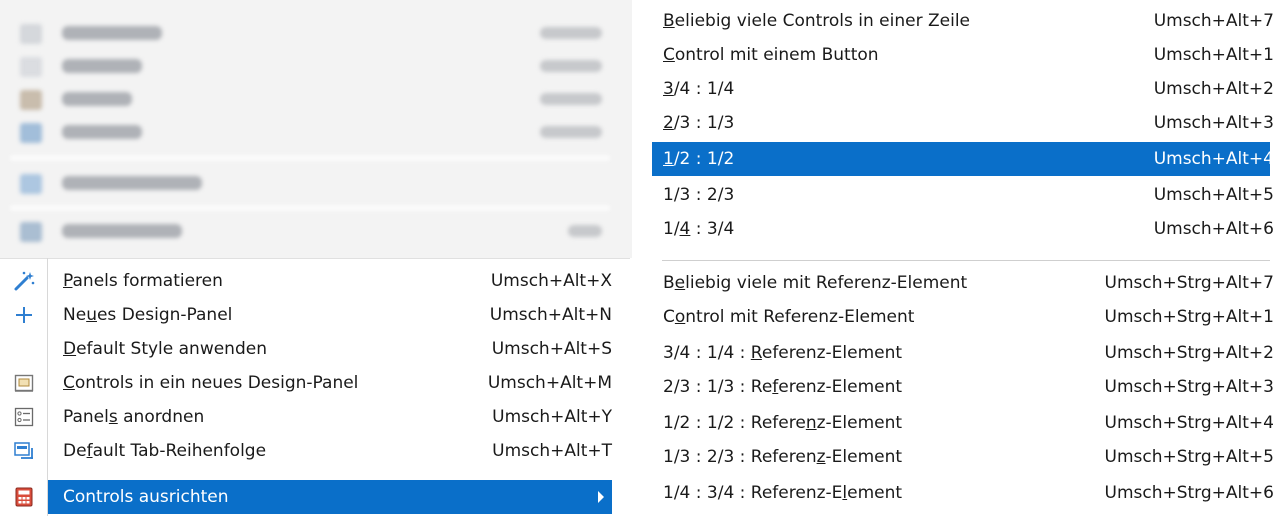  Describe the element at coordinates (1213, 229) in the screenshot. I see `shortcut-label: Umsch+Alt+6` at that location.